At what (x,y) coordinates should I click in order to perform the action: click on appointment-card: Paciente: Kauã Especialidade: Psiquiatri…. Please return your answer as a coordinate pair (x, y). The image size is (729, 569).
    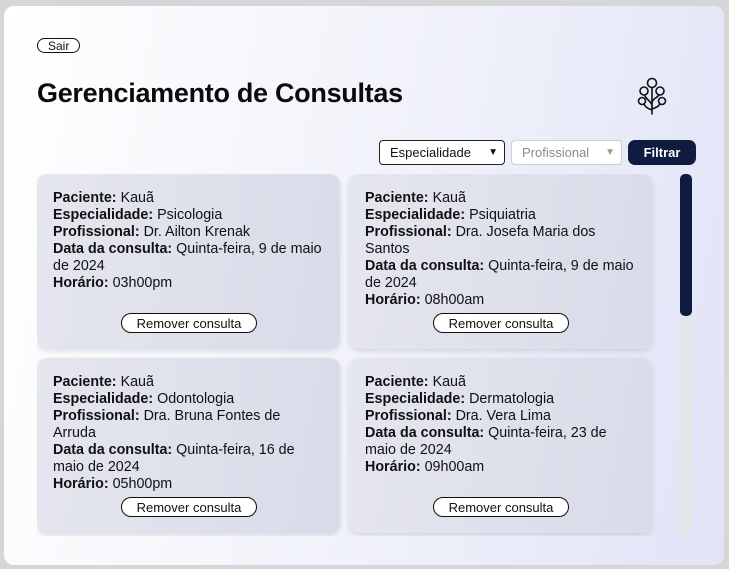
    Looking at the image, I should click on (500, 261).